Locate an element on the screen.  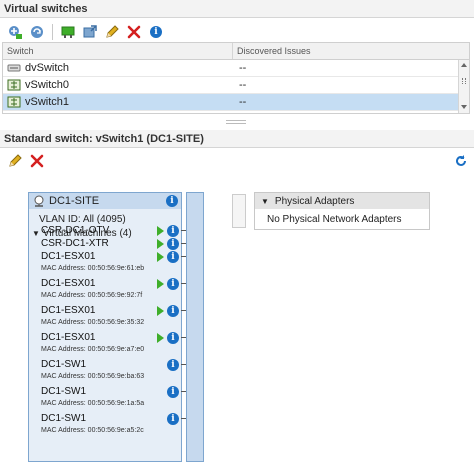
physical-adapters-header: ▼ Physical Adapters is located at coordinates (342, 201).